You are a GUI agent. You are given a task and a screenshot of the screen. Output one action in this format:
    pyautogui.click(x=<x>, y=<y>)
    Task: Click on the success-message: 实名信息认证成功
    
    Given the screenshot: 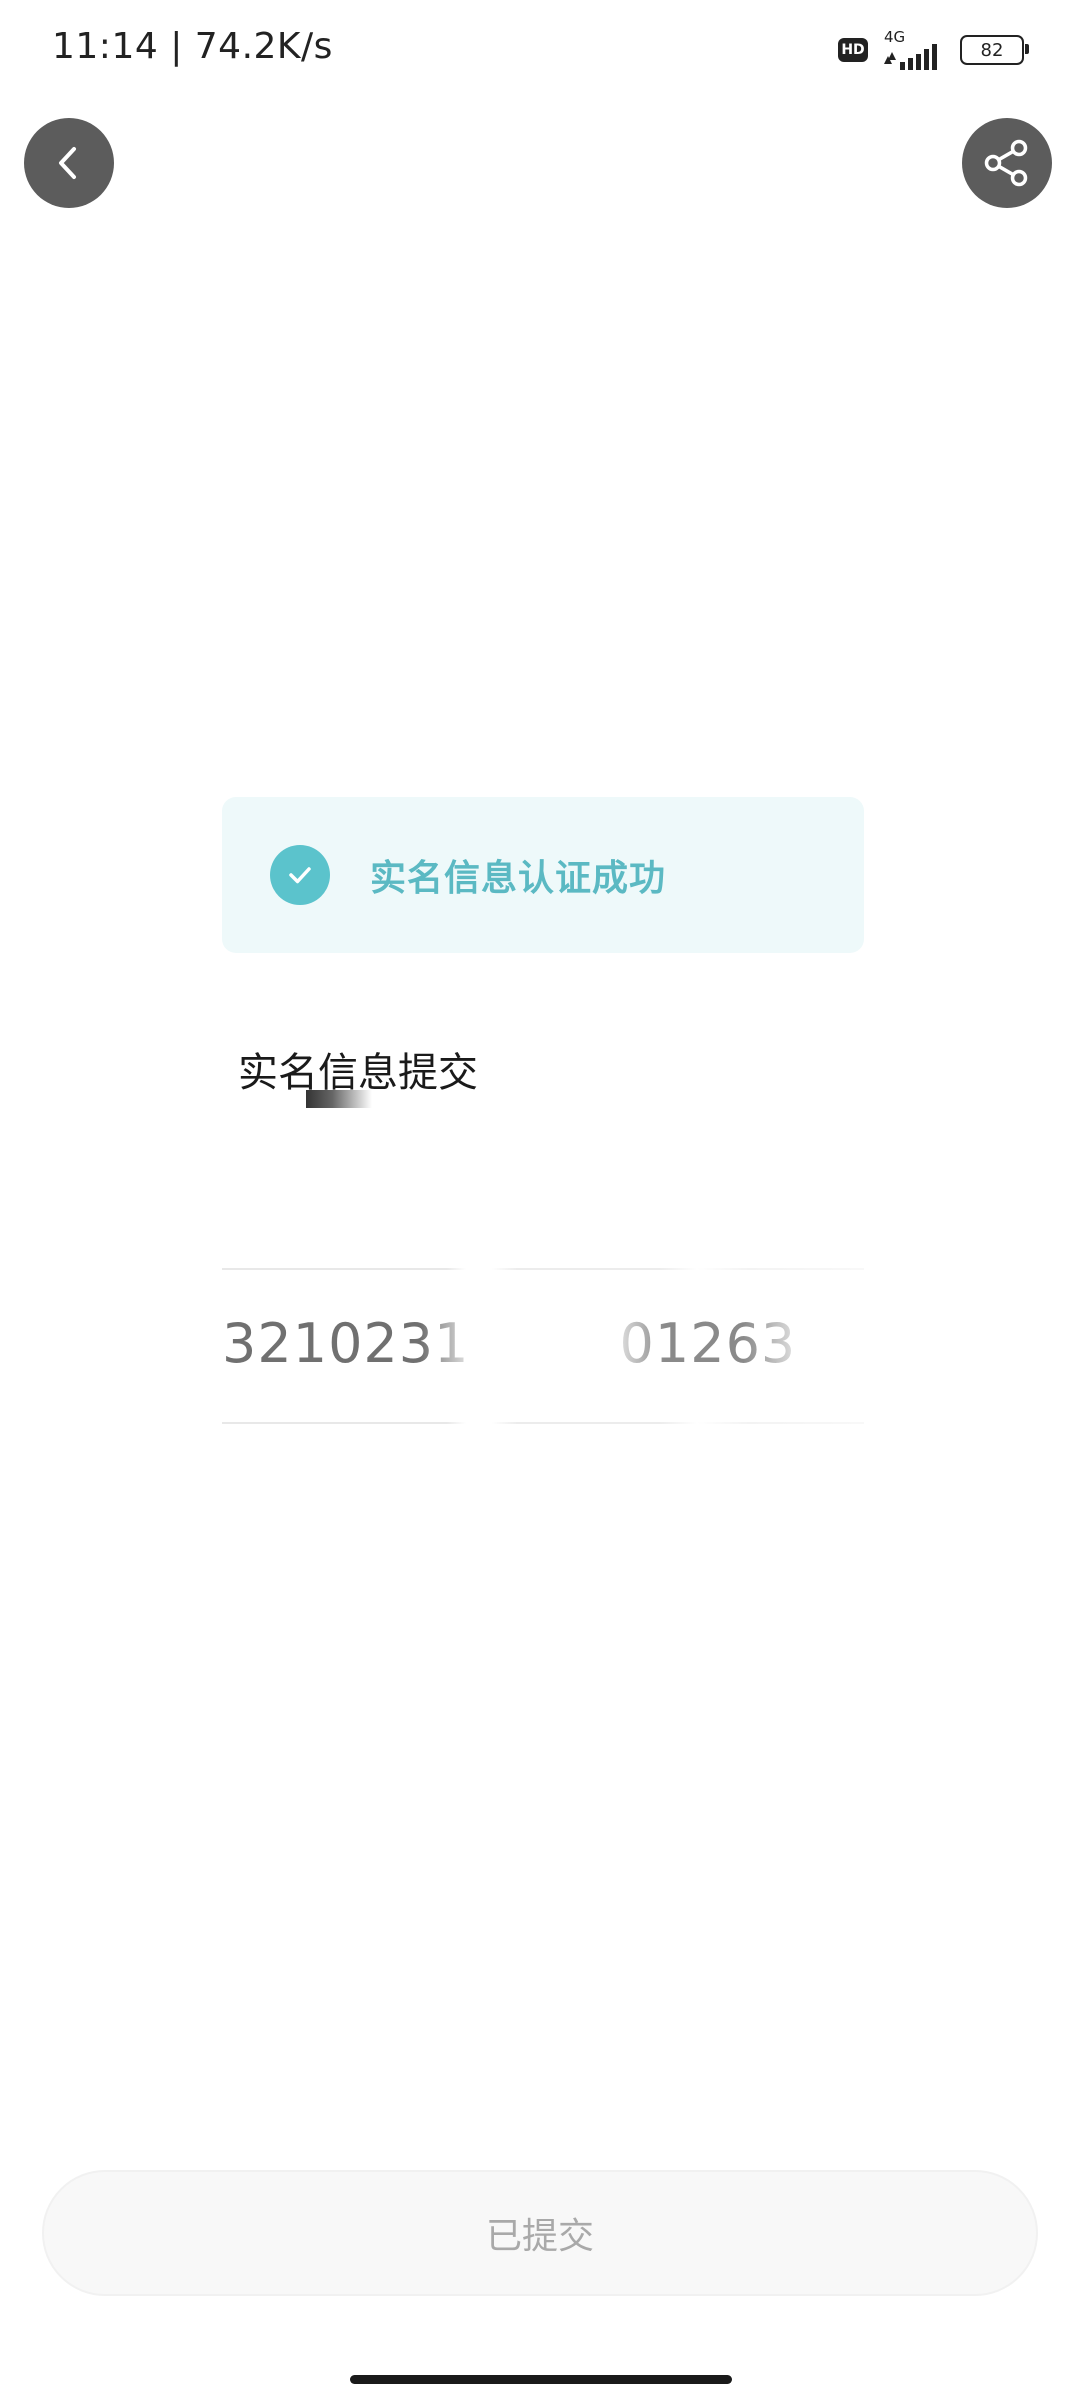 What is the action you would take?
    pyautogui.click(x=518, y=878)
    